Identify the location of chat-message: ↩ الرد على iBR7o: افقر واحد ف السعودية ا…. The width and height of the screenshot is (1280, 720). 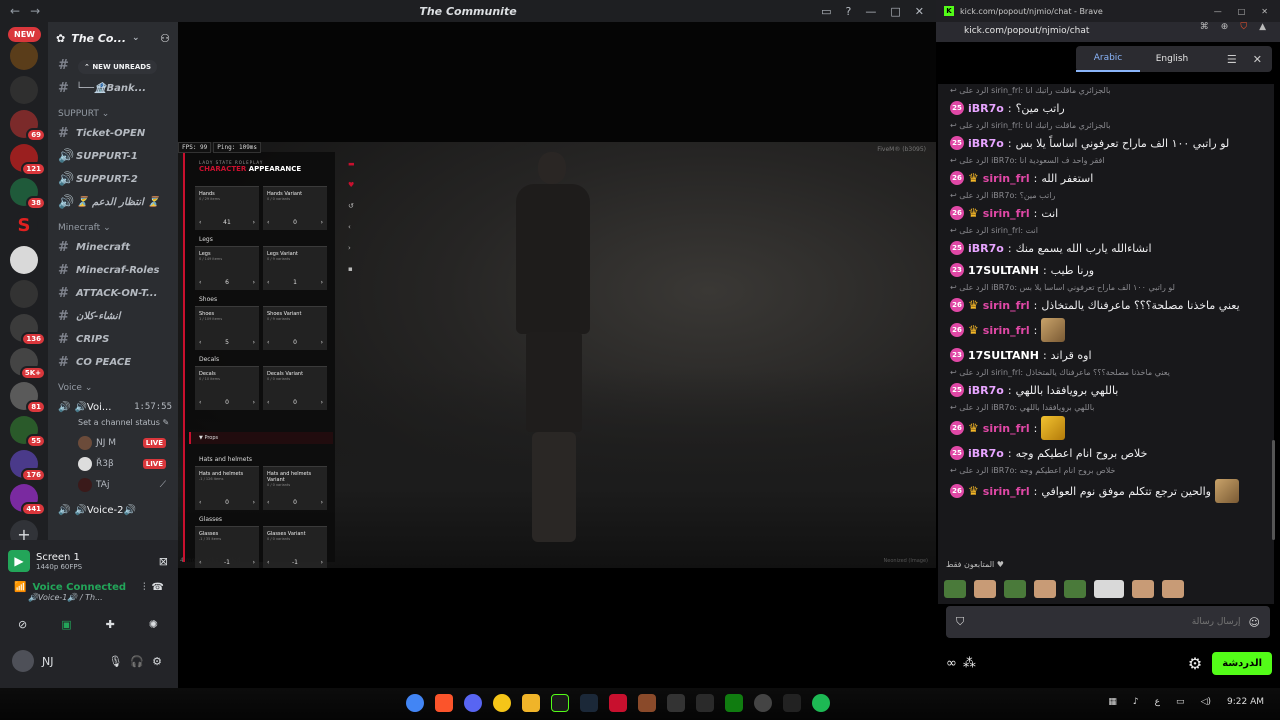
(1106, 171).